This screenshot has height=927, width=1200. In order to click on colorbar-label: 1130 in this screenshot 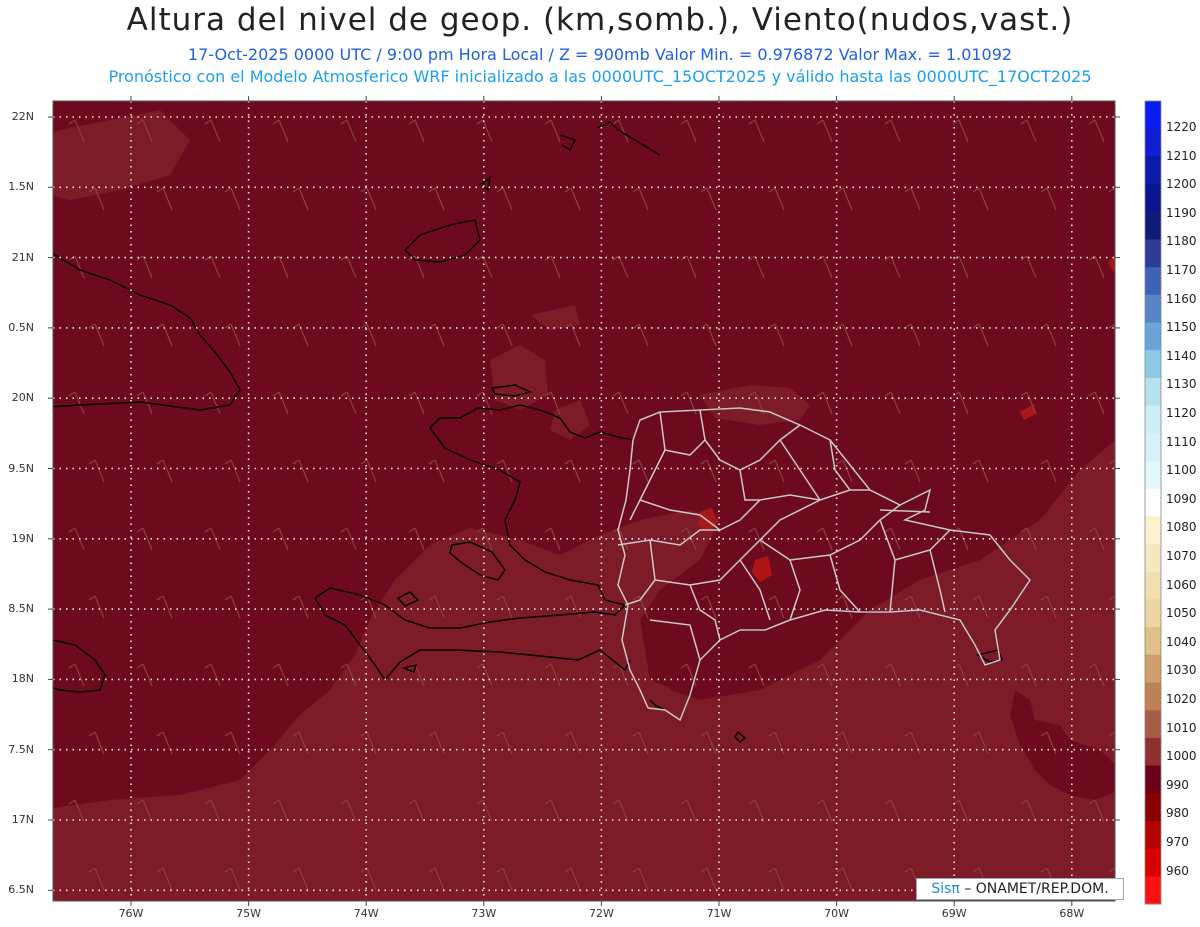, I will do `click(1181, 384)`.